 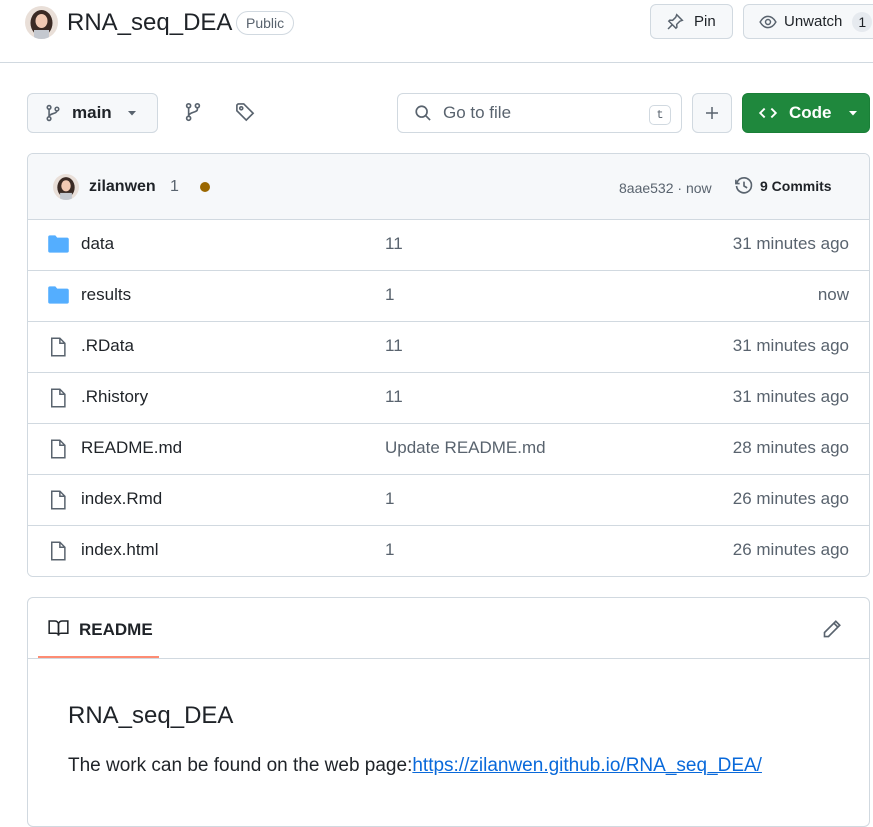 What do you see at coordinates (813, 21) in the screenshot?
I see `unwatch-label: Unwatch` at bounding box center [813, 21].